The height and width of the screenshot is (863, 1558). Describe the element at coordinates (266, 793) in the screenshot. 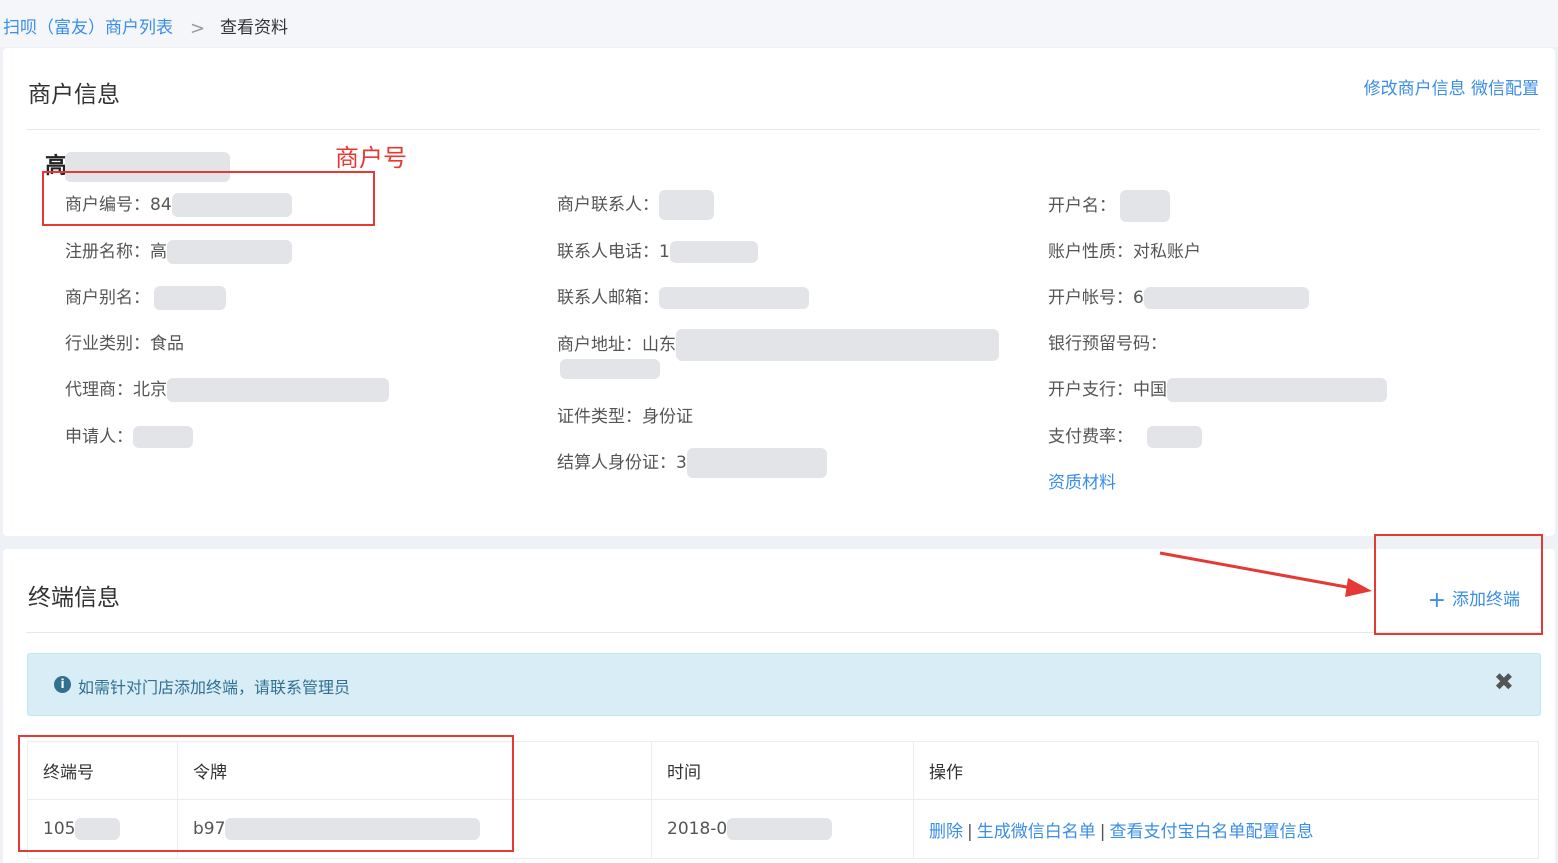

I see `annotation-terminal-token-box` at that location.